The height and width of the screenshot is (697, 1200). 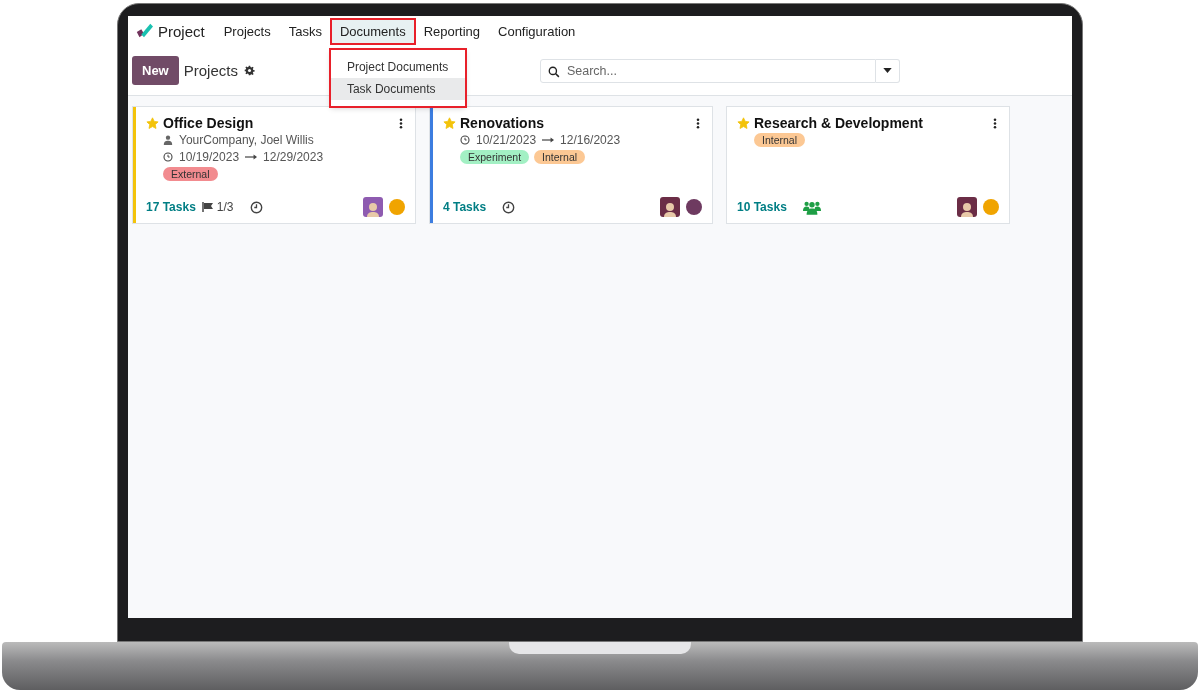 I want to click on page-title: Projects, so click(x=210, y=70).